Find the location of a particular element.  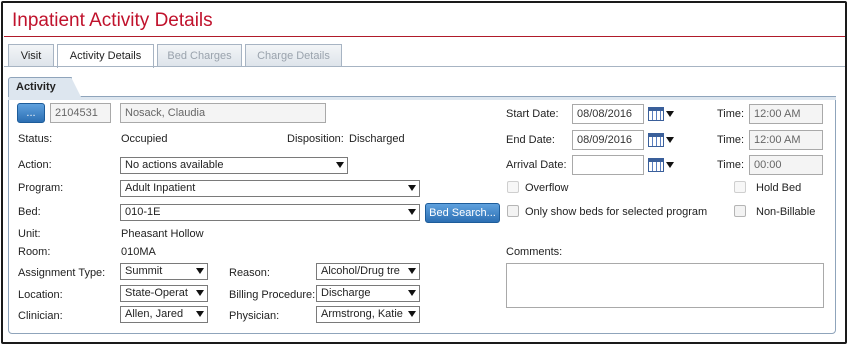

status-value: Occupied is located at coordinates (144, 139).